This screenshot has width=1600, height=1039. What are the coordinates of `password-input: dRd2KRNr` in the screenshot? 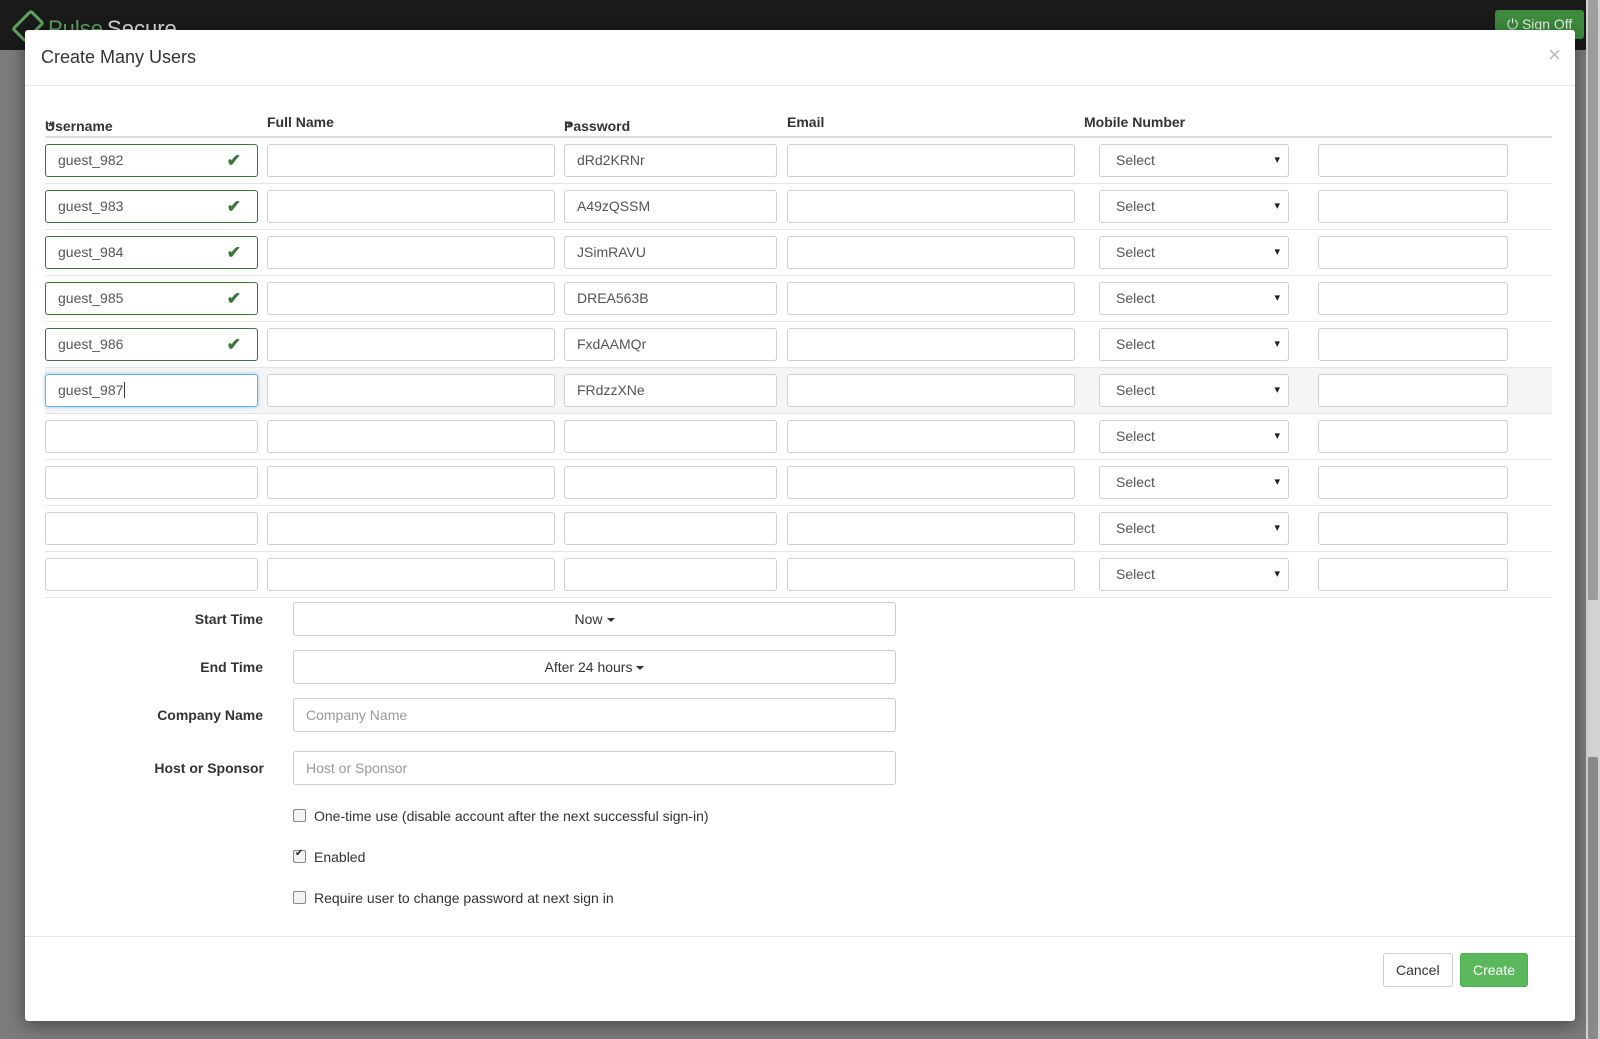 It's located at (670, 160).